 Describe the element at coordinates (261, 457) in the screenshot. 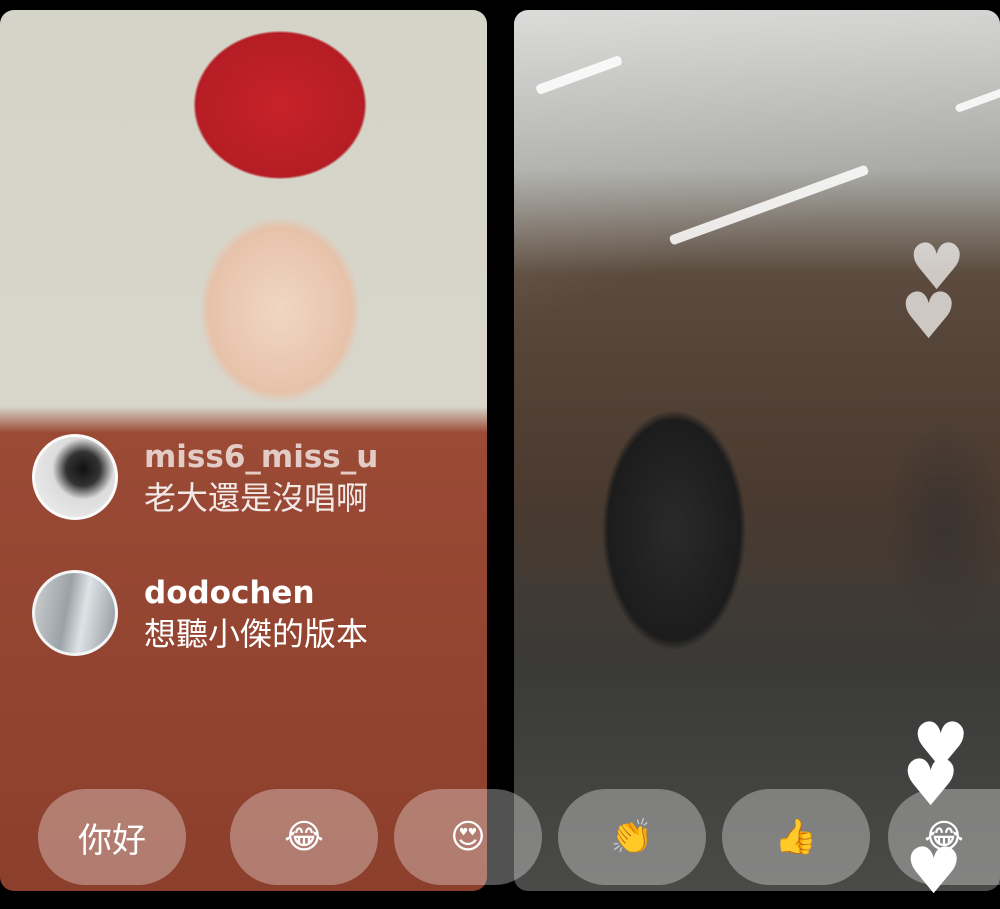

I see `comment-username: miss6_miss_u` at that location.